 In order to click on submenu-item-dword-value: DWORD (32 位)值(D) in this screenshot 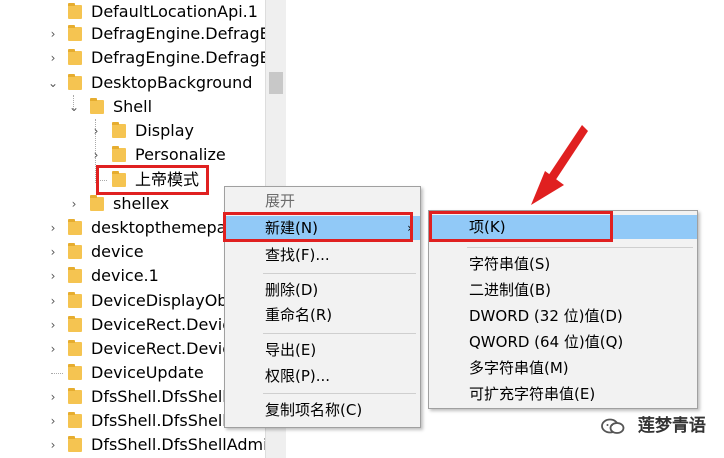, I will do `click(563, 316)`.